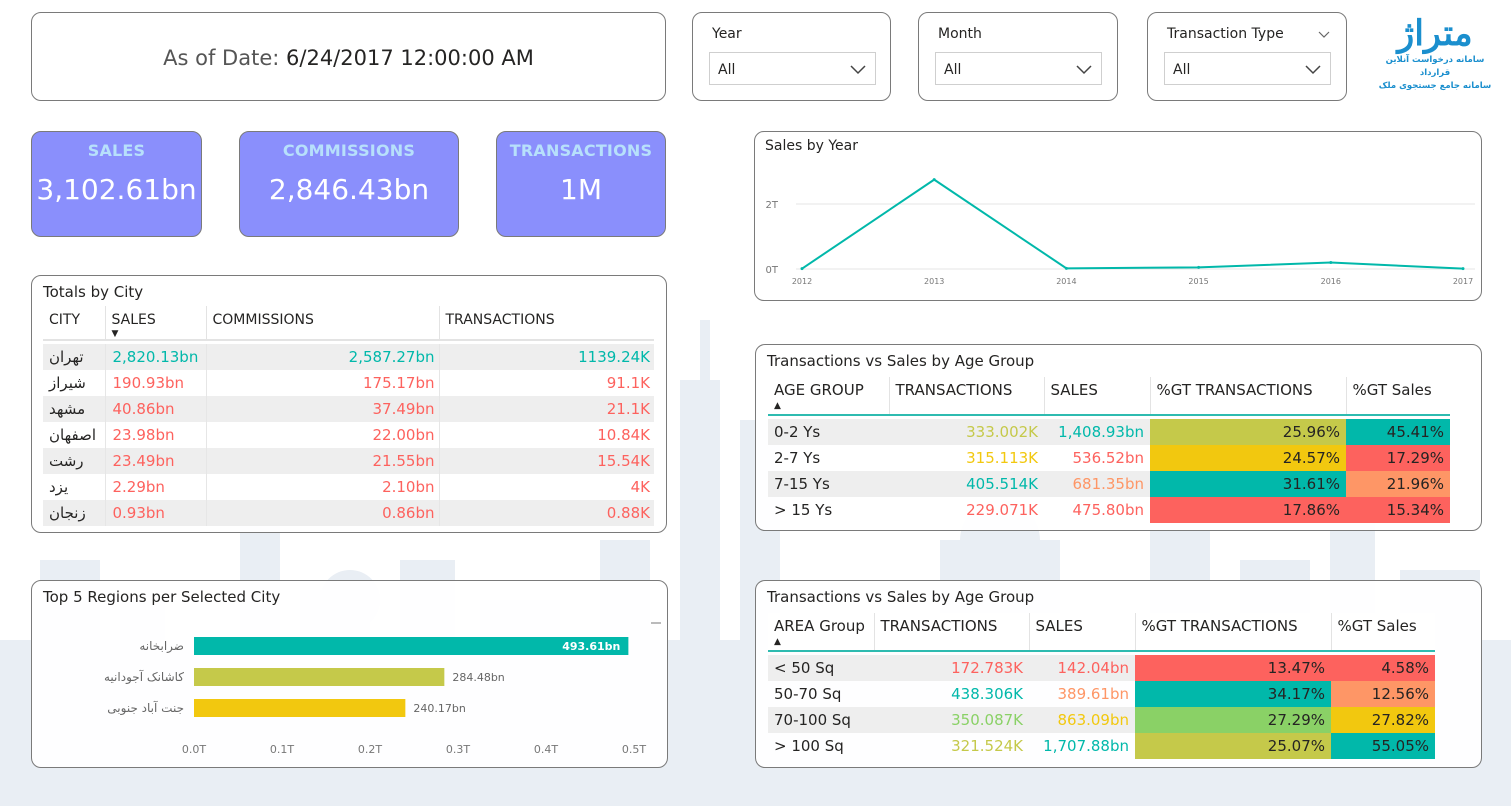 The image size is (1511, 806). I want to click on sales-kpi-card: SALES 3,102.61bn, so click(116, 184).